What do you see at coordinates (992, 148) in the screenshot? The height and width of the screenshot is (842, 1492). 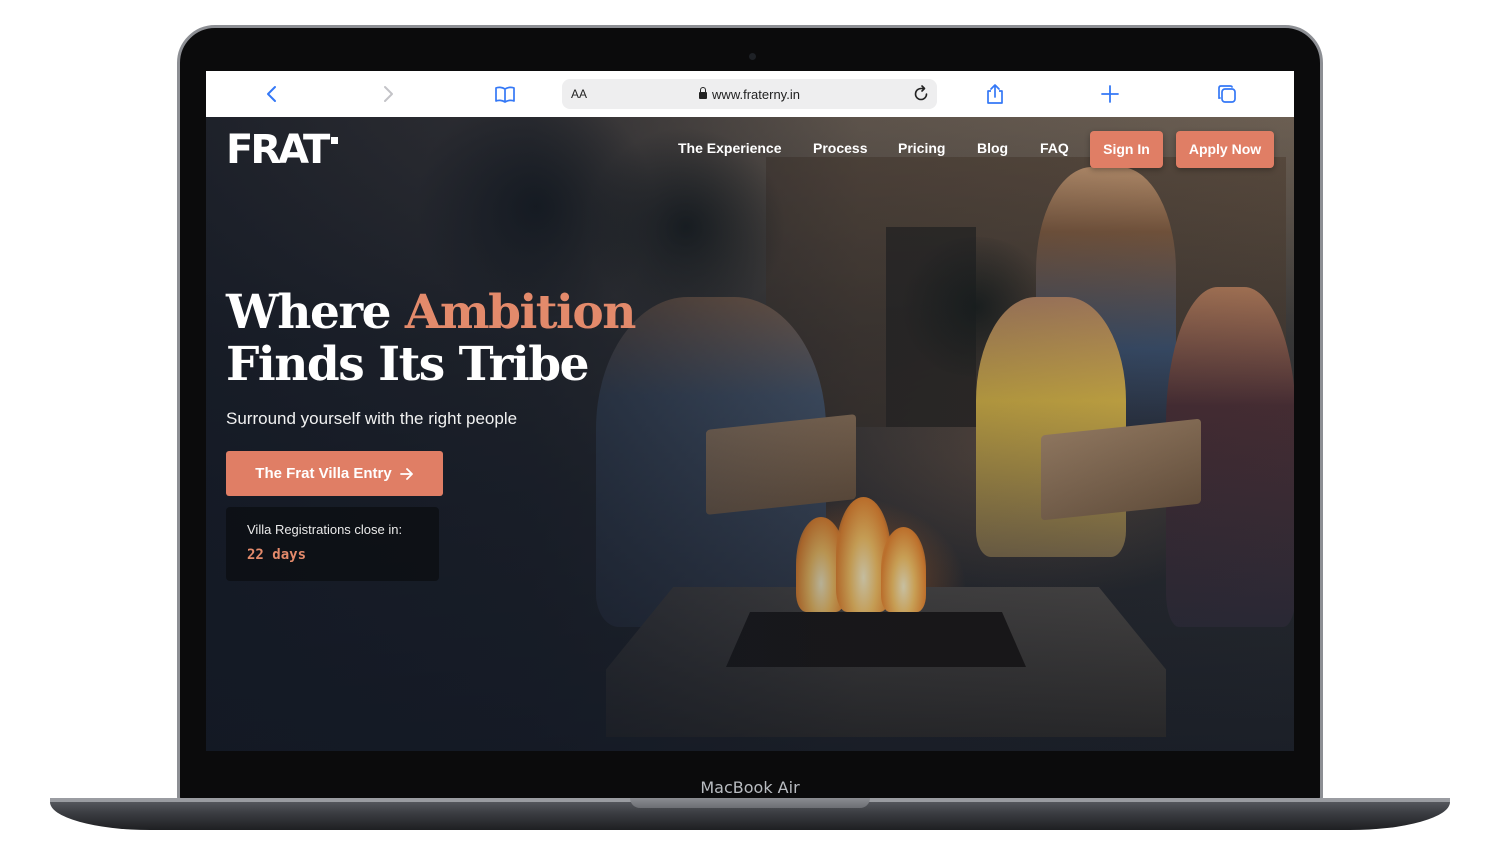 I see `nav-blog: Blog` at bounding box center [992, 148].